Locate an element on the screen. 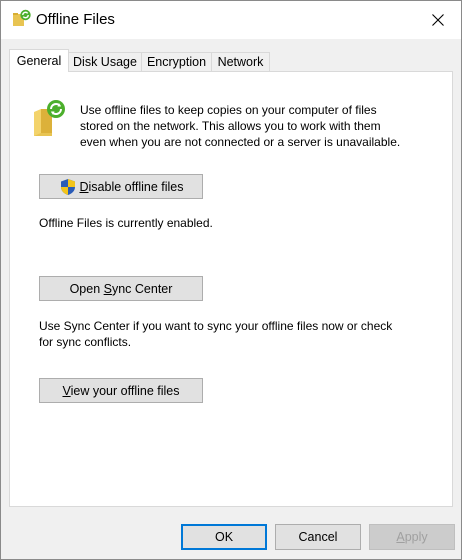 The height and width of the screenshot is (560, 462). cancel-button: Cancel is located at coordinates (318, 537).